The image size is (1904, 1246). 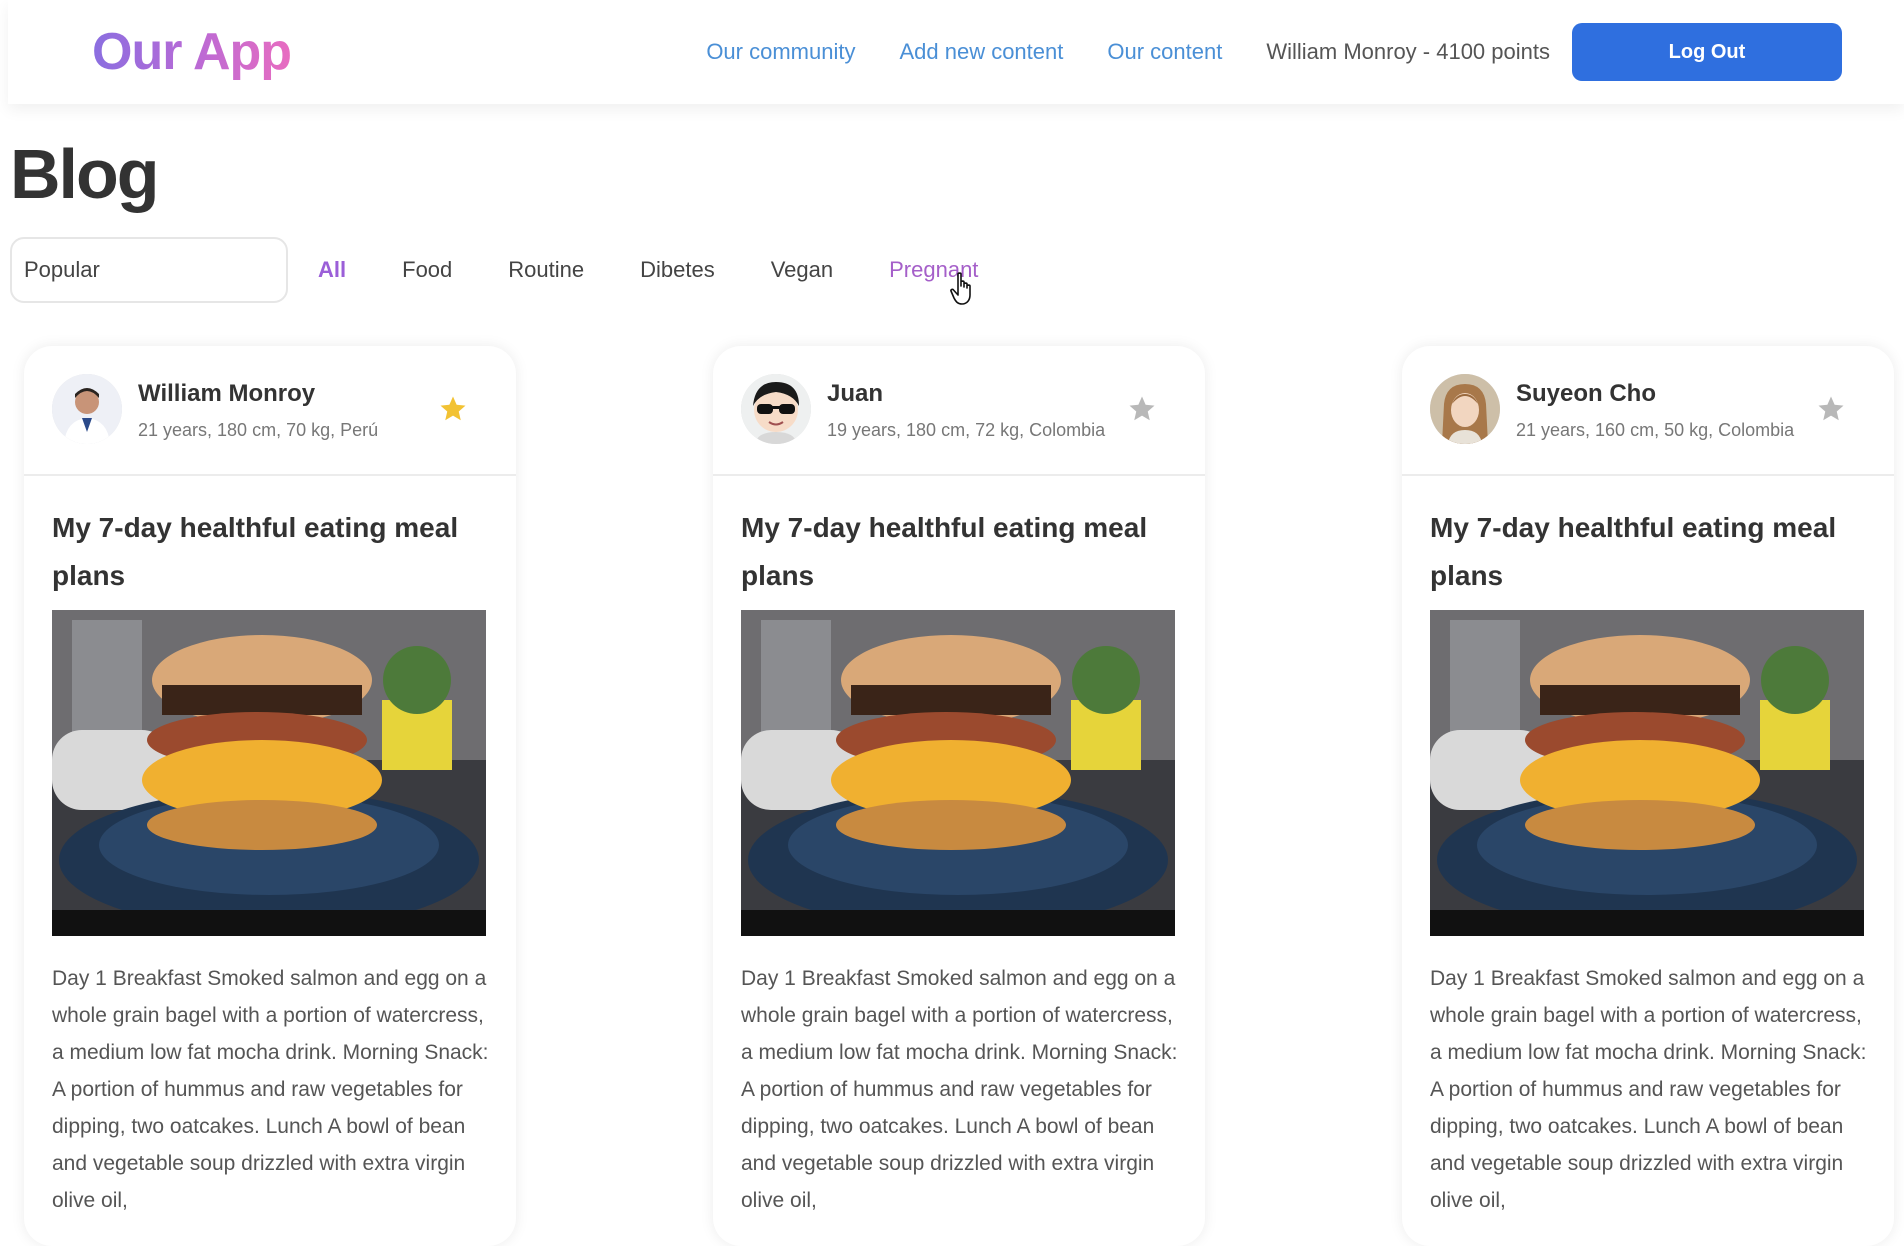 I want to click on filter-tab-vegan: Vegan, so click(x=802, y=270).